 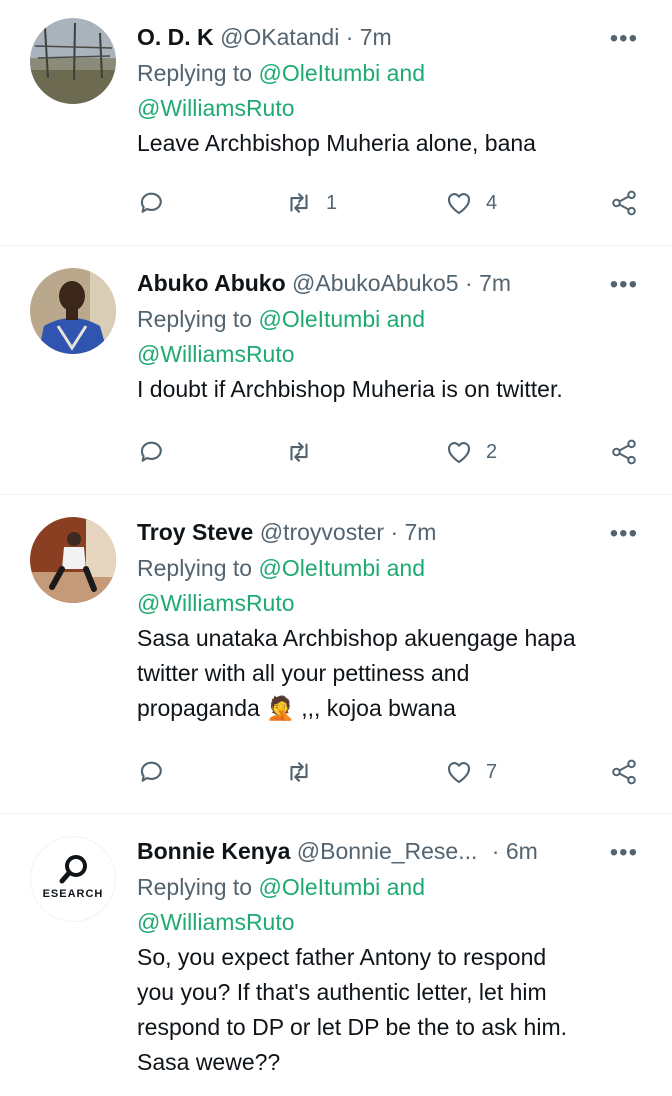 I want to click on tweet-actions: 2, so click(x=392, y=457).